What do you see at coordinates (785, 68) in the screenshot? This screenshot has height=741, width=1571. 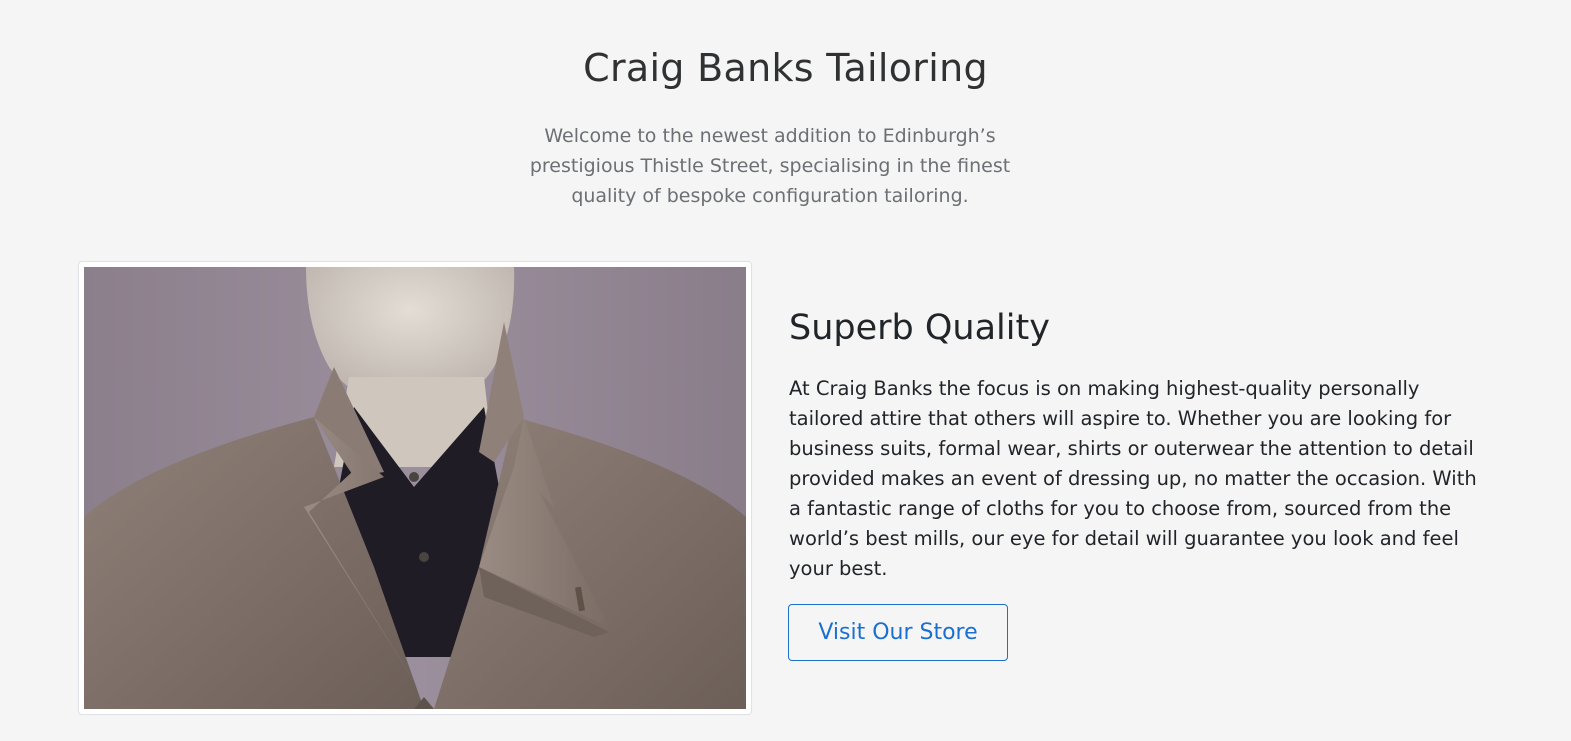 I see `page-title: Craig Banks Tailoring` at bounding box center [785, 68].